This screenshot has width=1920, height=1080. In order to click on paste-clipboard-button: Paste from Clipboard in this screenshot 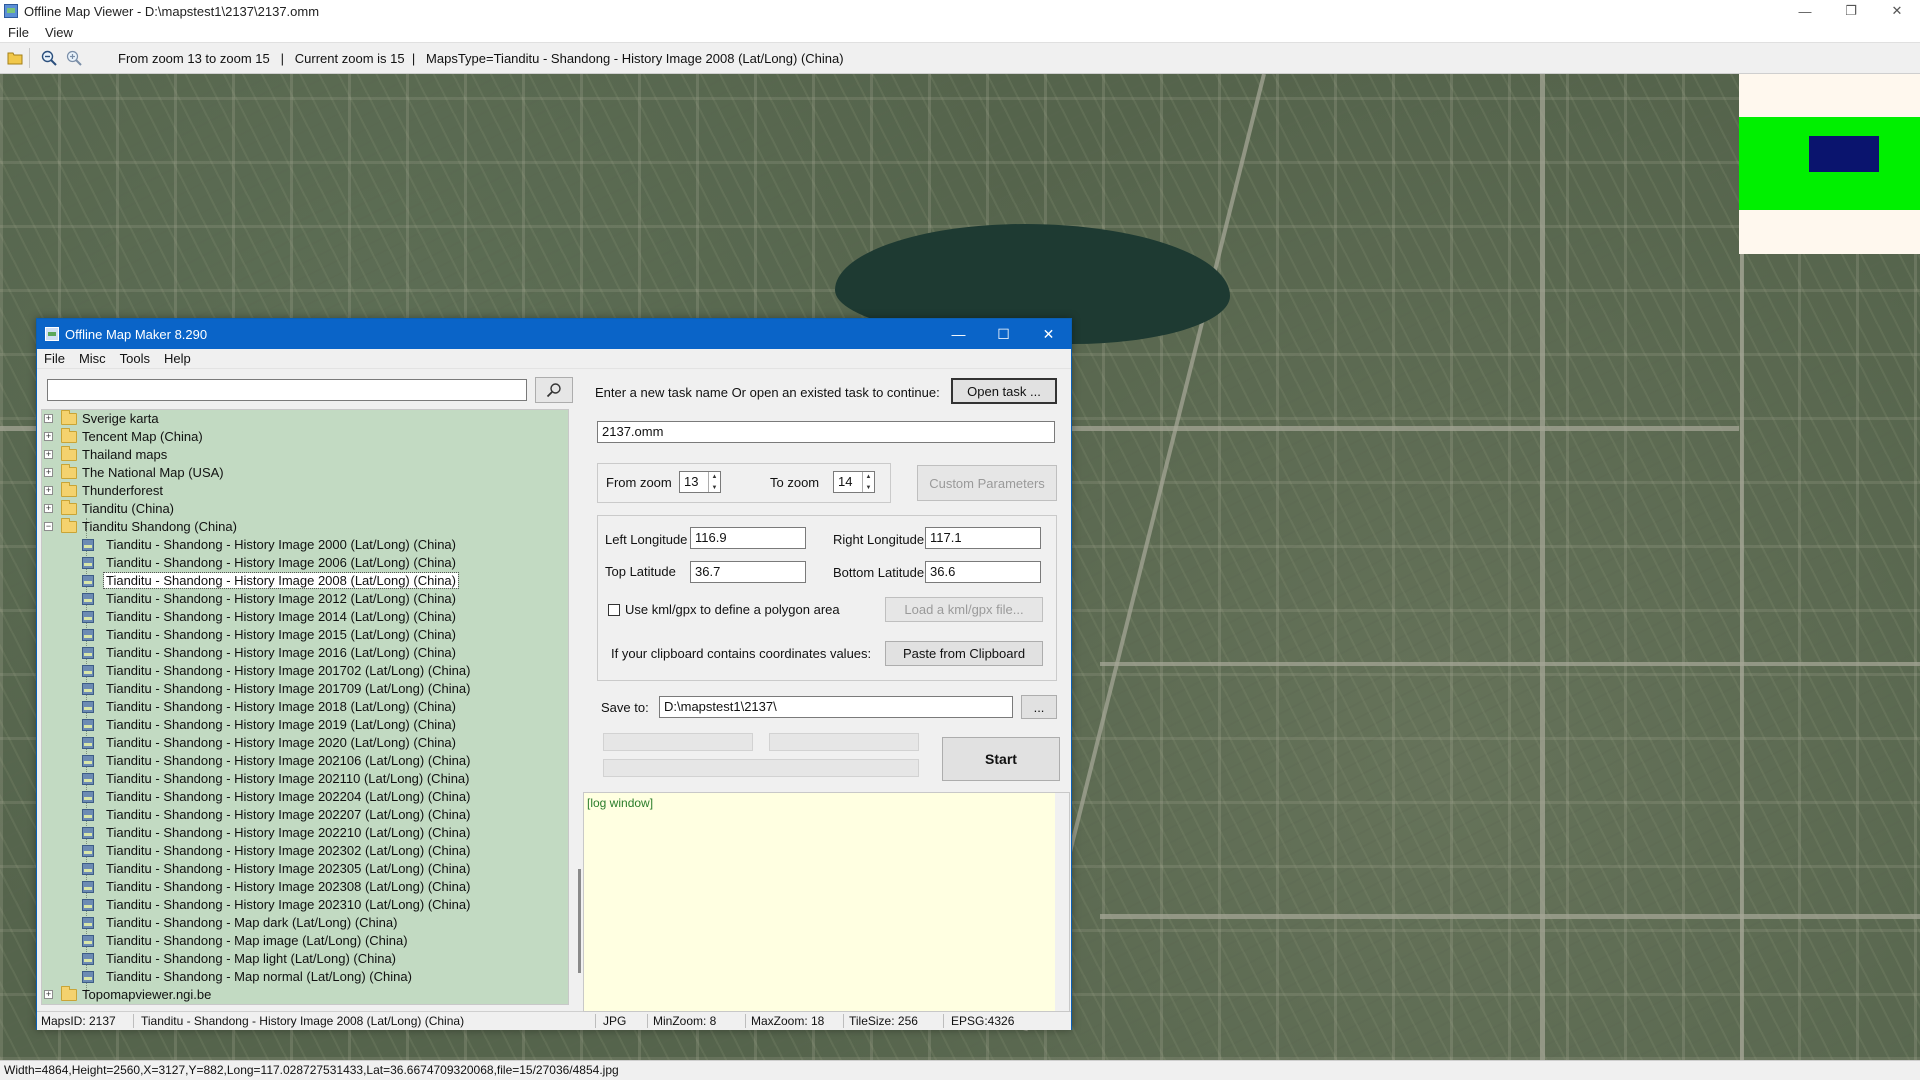, I will do `click(964, 653)`.